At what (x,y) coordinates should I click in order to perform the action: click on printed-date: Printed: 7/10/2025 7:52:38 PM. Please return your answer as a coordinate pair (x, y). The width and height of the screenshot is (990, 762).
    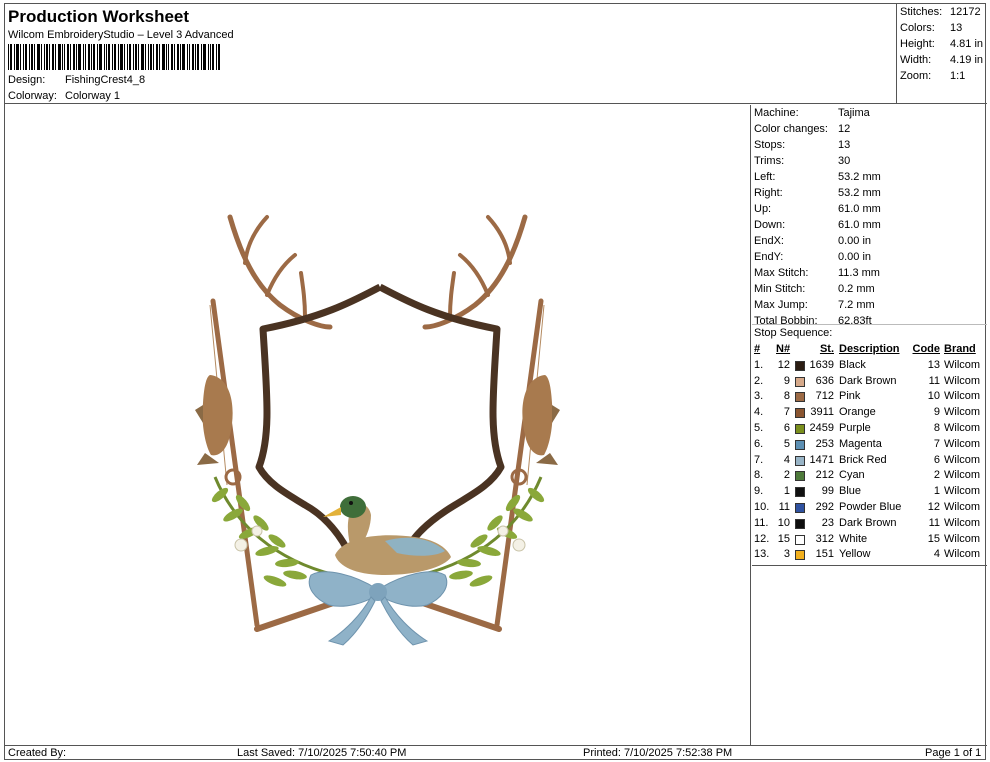
    Looking at the image, I should click on (658, 753).